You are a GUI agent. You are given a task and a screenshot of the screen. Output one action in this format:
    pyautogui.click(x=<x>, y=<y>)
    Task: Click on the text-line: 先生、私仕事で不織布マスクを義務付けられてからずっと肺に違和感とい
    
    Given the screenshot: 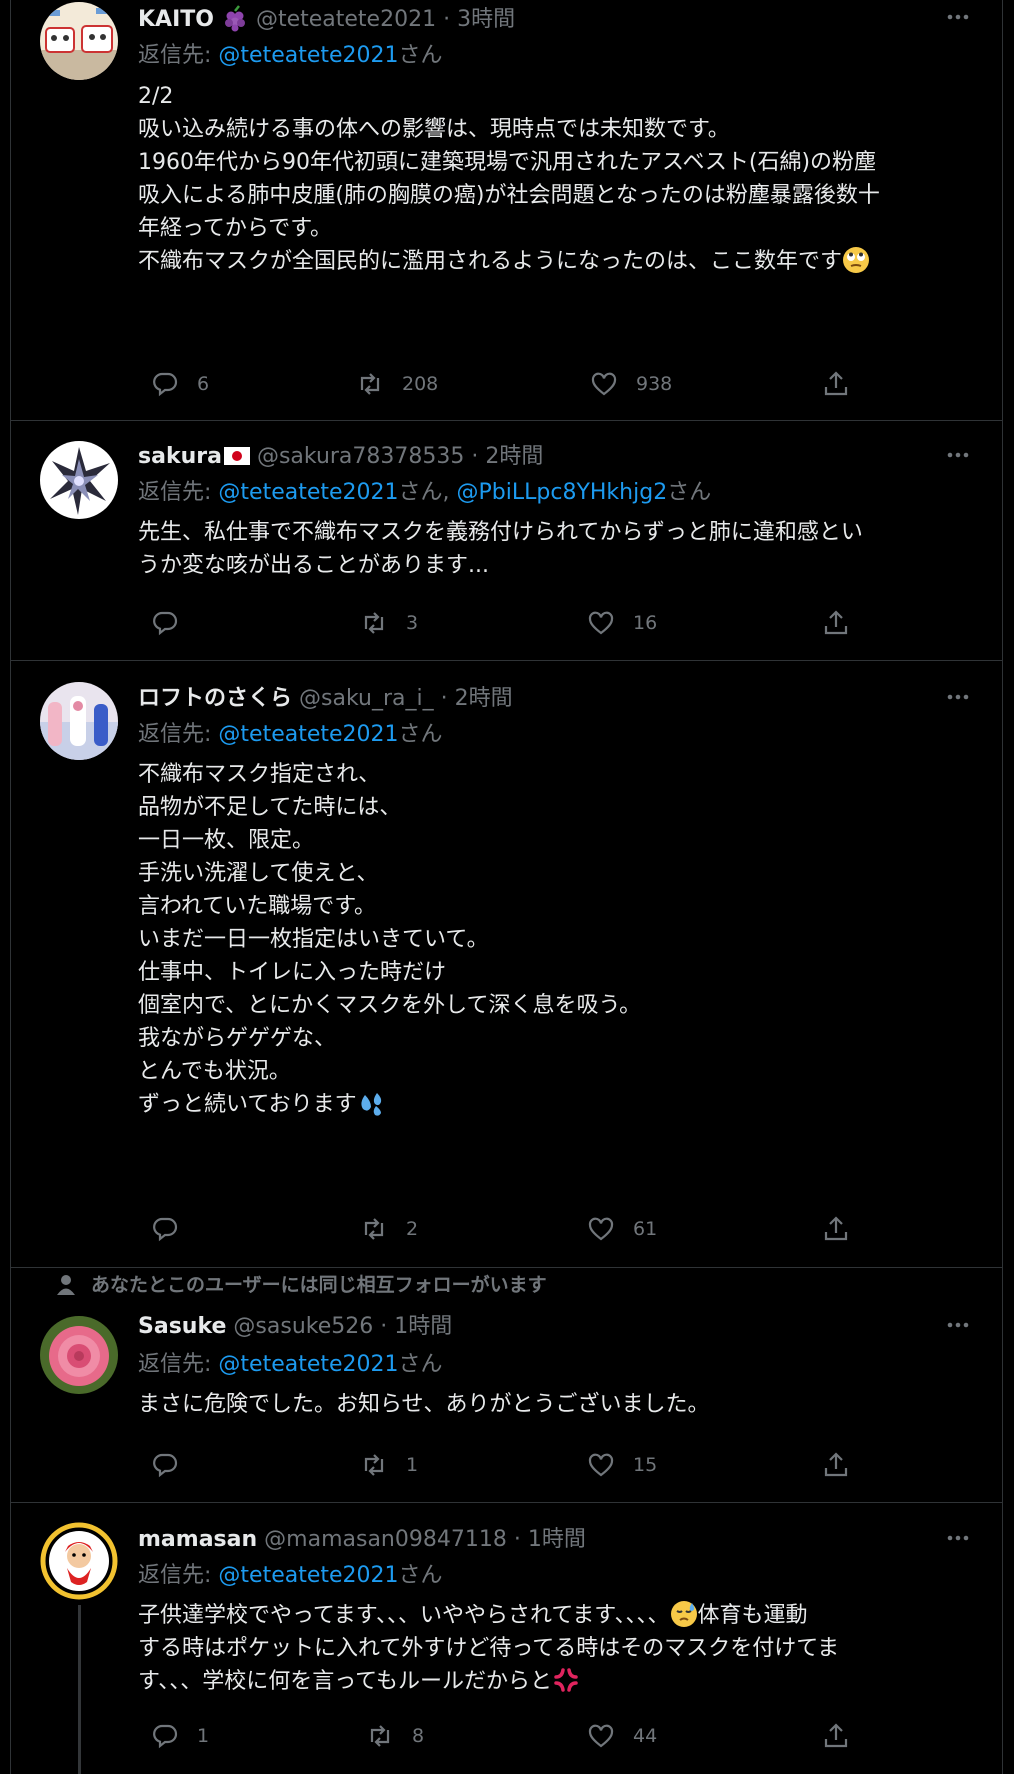 What is the action you would take?
    pyautogui.click(x=500, y=532)
    